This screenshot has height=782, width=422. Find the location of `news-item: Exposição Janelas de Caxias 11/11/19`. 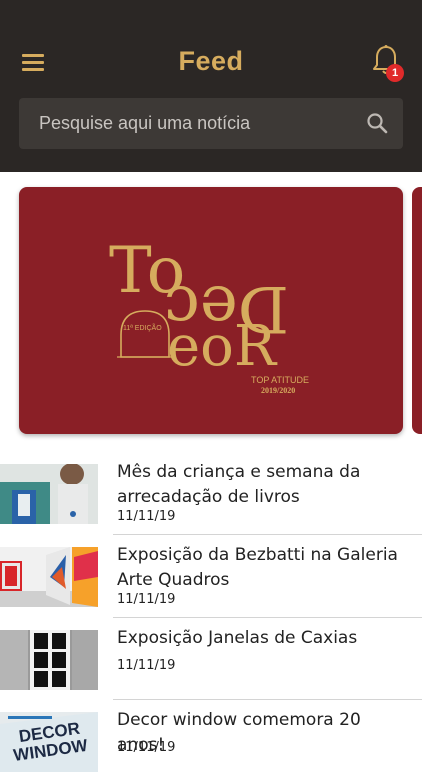

news-item: Exposição Janelas de Caxias 11/11/19 is located at coordinates (211, 659).